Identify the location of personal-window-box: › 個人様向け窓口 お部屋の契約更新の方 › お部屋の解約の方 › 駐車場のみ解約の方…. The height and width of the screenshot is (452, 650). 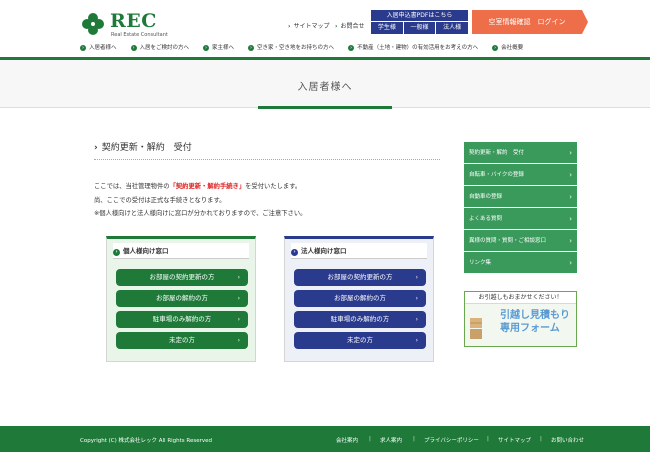
(181, 299).